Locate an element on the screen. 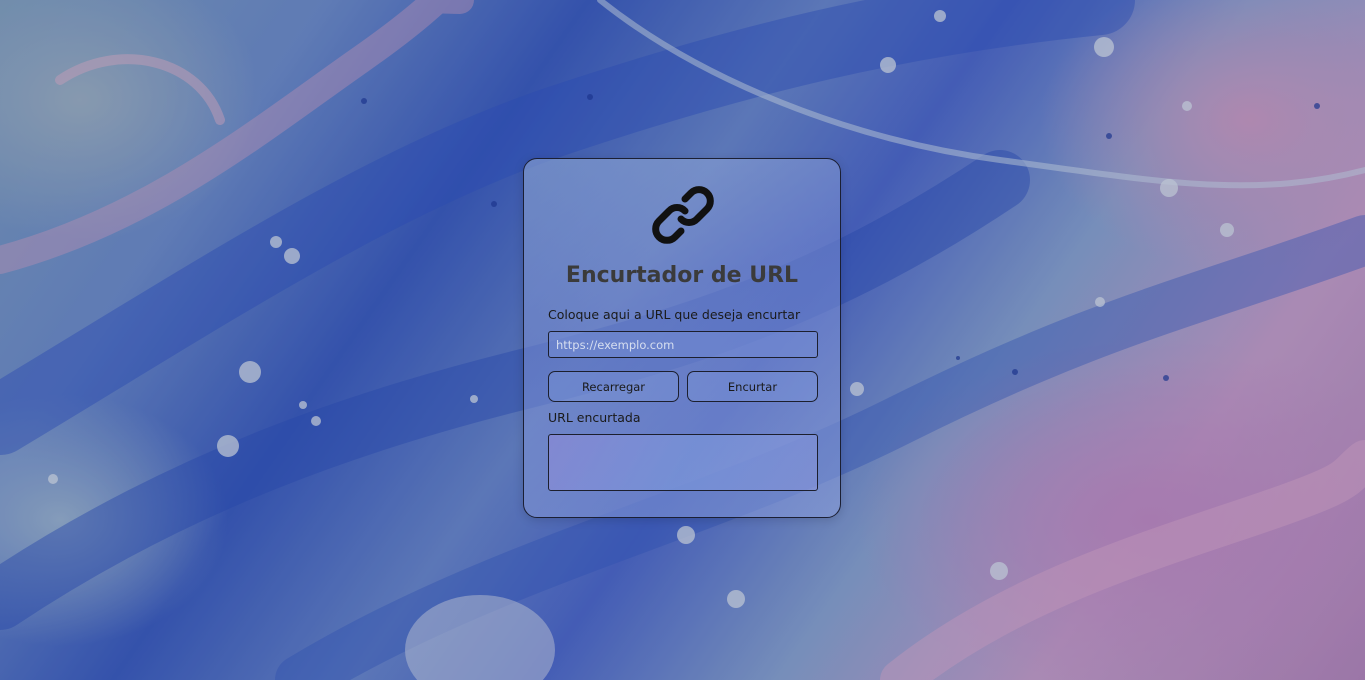  url-input is located at coordinates (683, 344).